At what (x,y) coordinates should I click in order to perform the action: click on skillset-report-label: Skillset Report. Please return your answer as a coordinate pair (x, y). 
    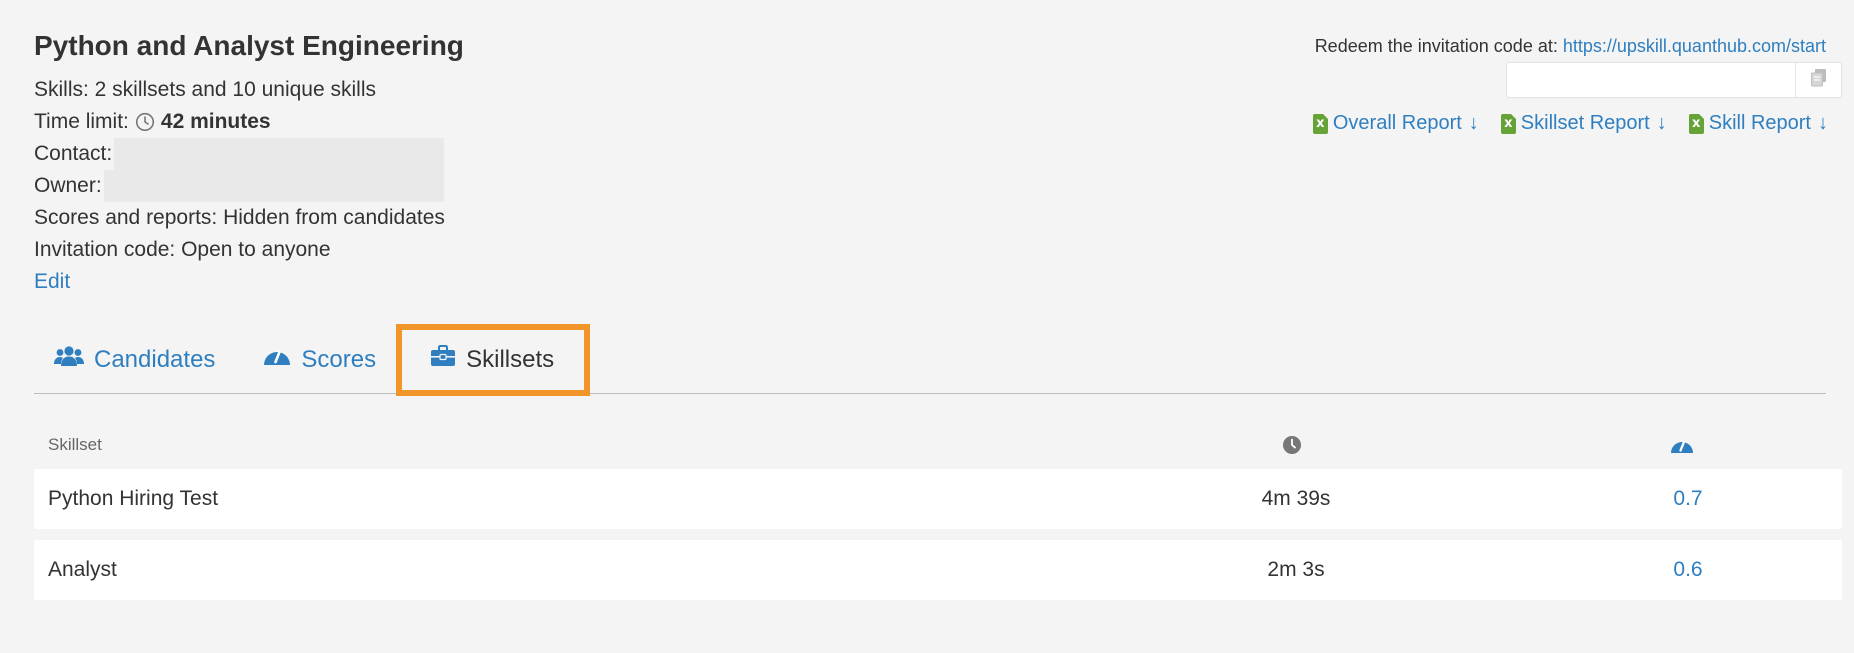
    Looking at the image, I should click on (1585, 123).